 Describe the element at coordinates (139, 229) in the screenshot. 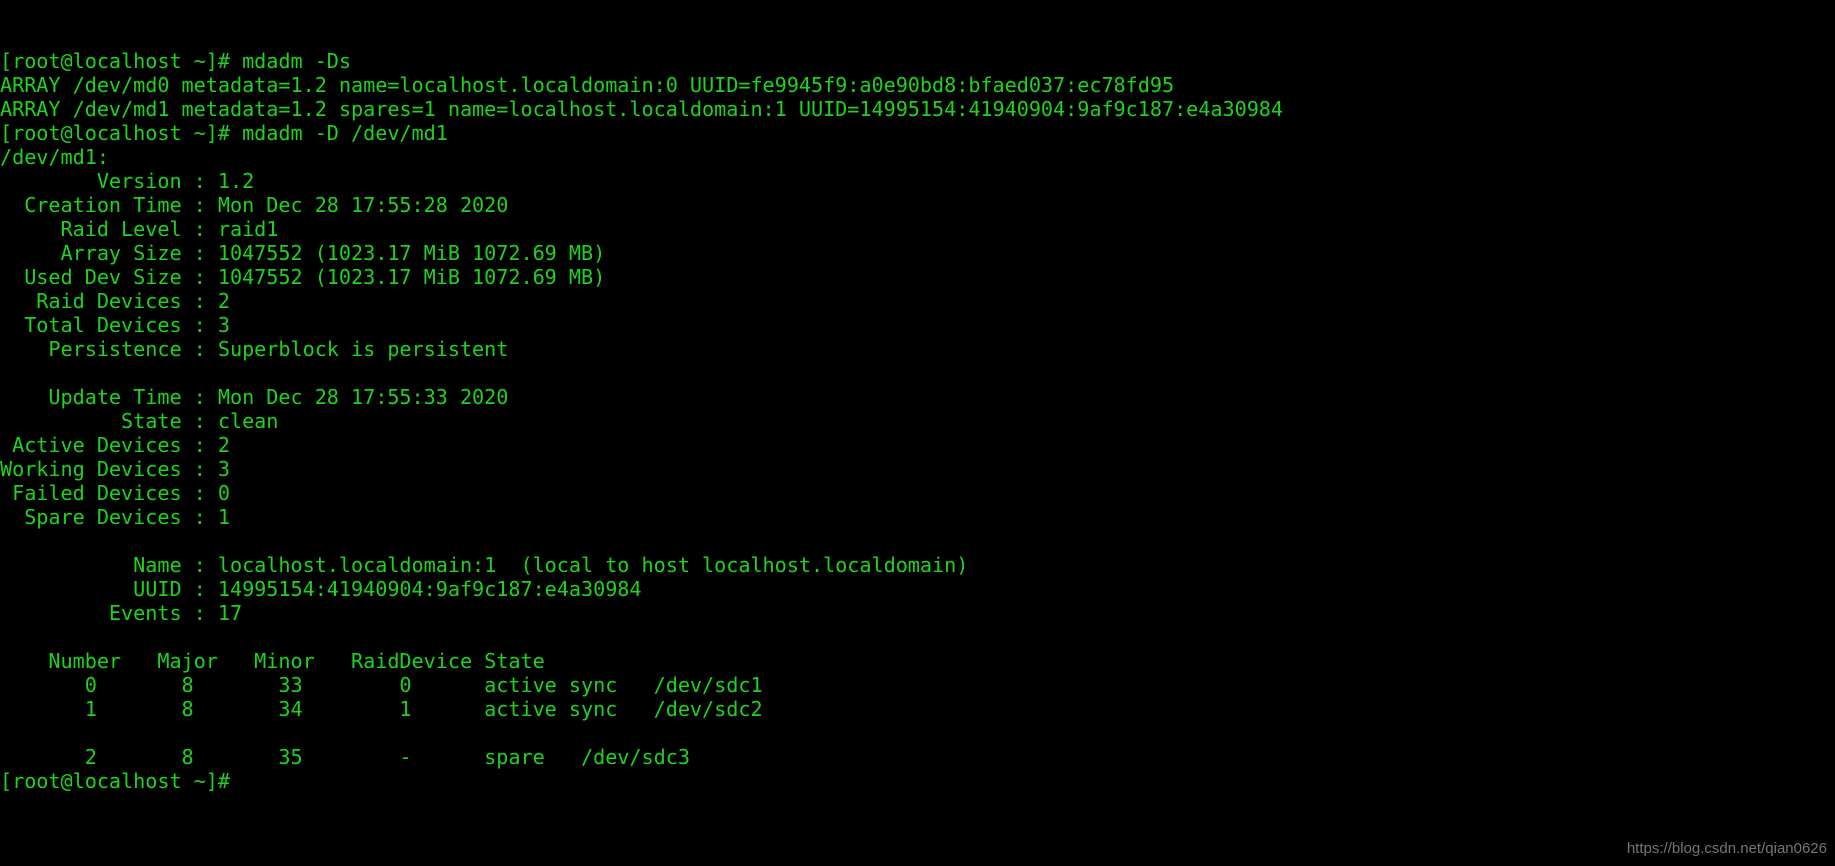

I see `terminal-line: Raid Level : raid1` at that location.